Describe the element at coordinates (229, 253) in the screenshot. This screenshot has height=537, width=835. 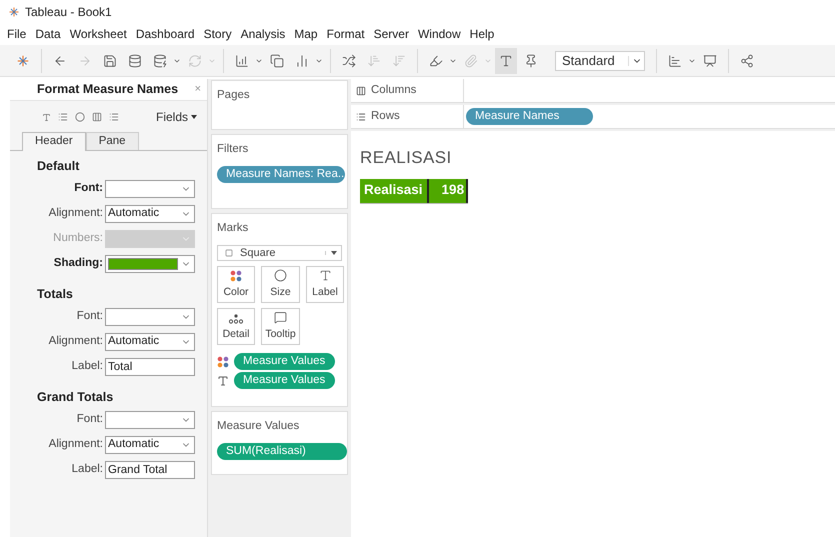
I see `square-icon` at that location.